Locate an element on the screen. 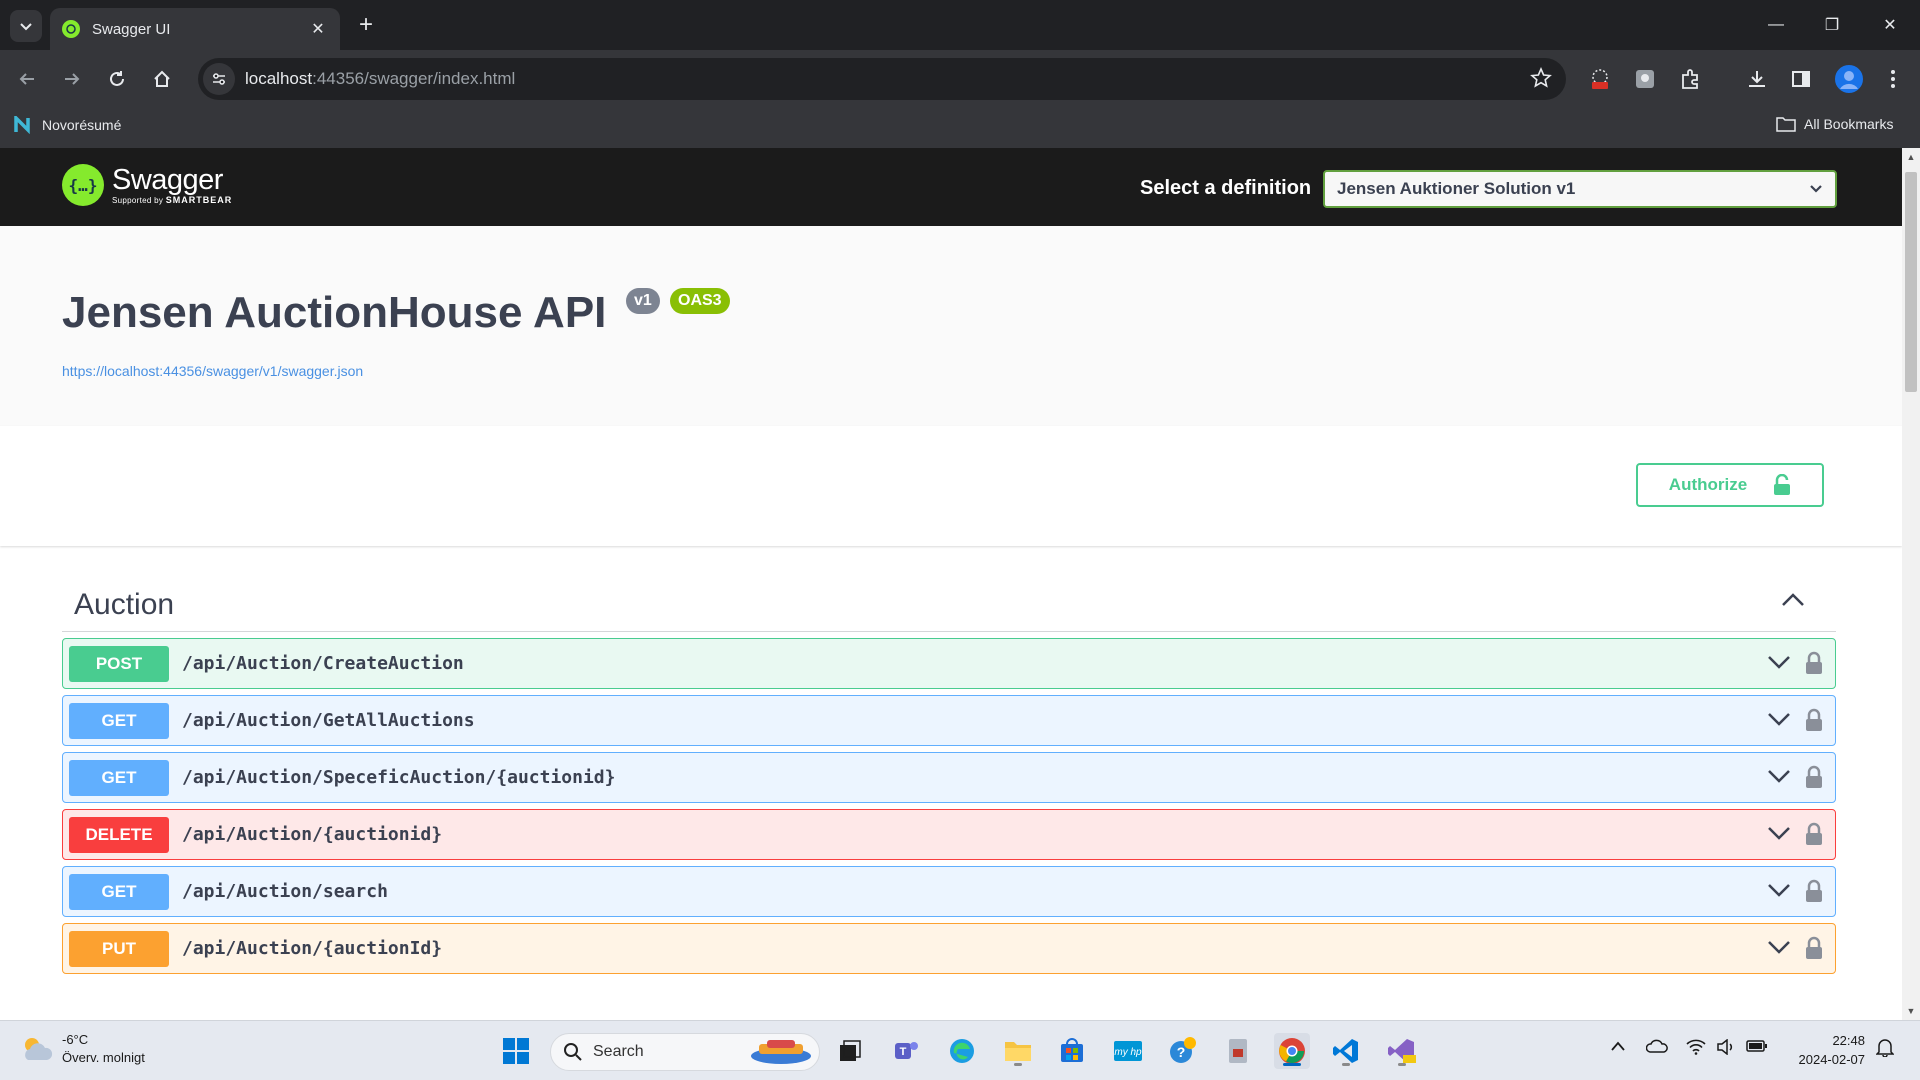 The image size is (1920, 1080). swagger-favicon-icon is located at coordinates (71, 29).